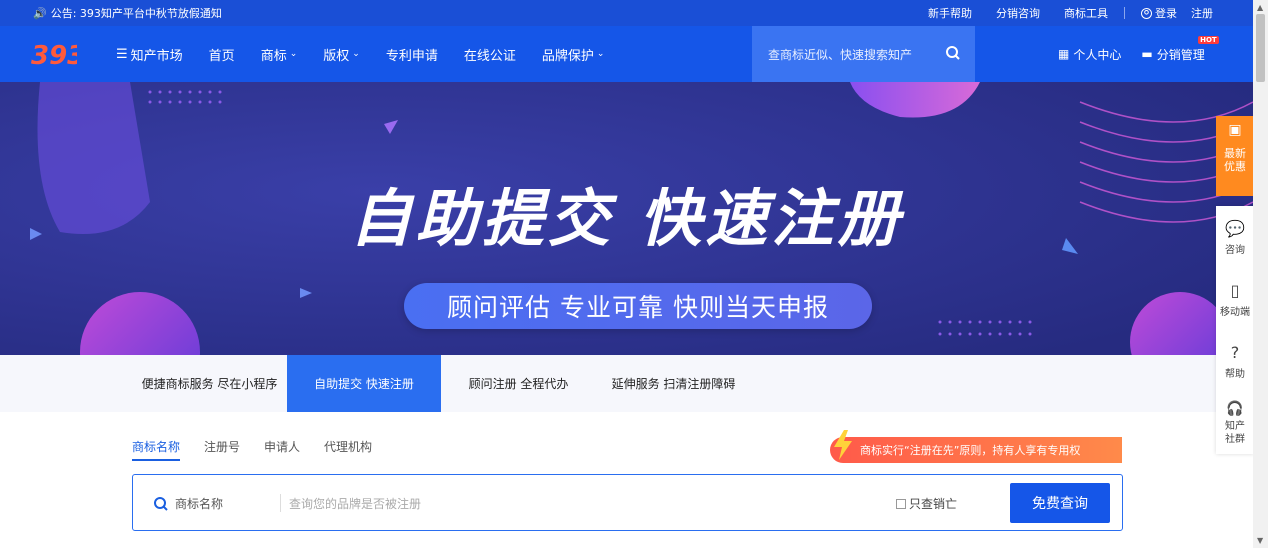 Image resolution: width=1268 pixels, height=548 pixels. What do you see at coordinates (1146, 13) in the screenshot?
I see `user-icon` at bounding box center [1146, 13].